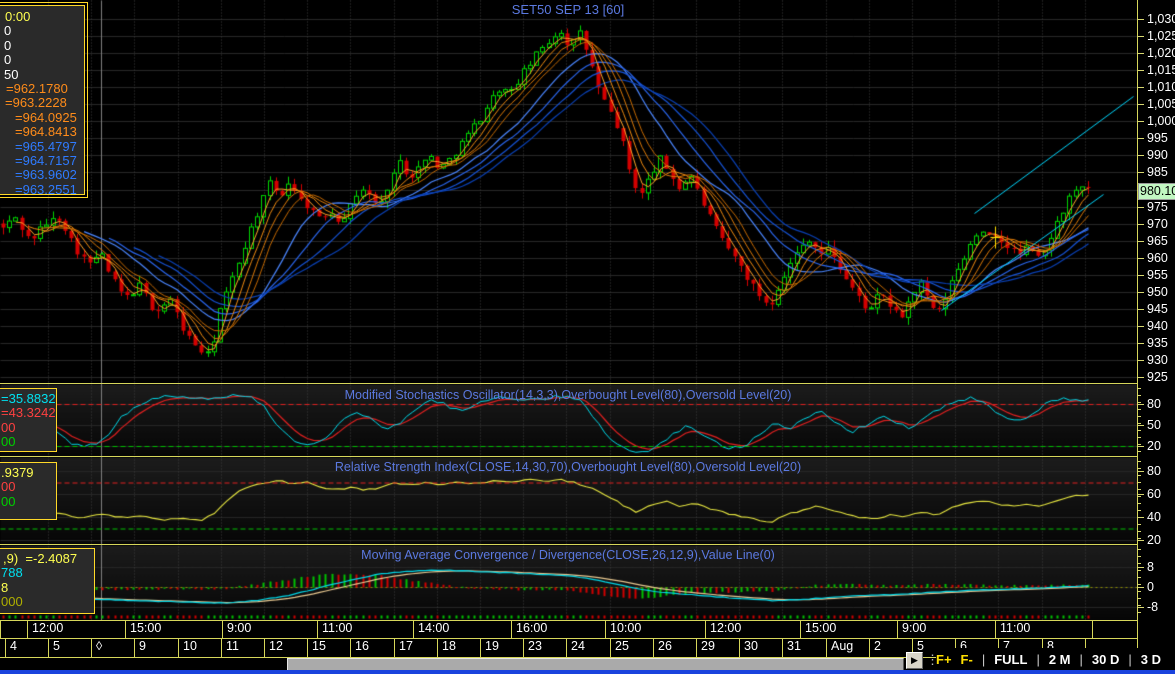  Describe the element at coordinates (1161, 36) in the screenshot. I see `price-axis-label: 1,025` at that location.